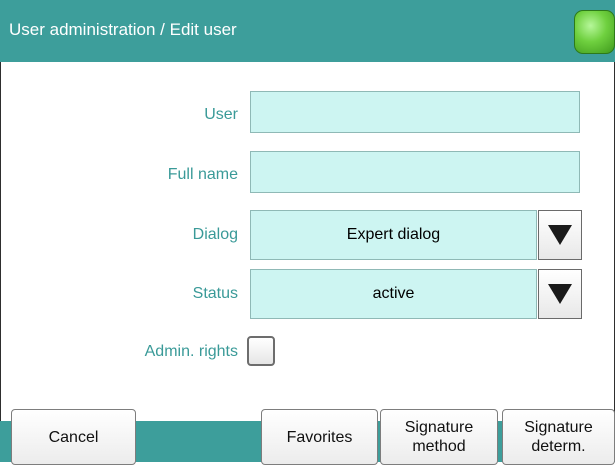 This screenshot has width=615, height=468. Describe the element at coordinates (261, 351) in the screenshot. I see `admin-rights-checkbox` at that location.